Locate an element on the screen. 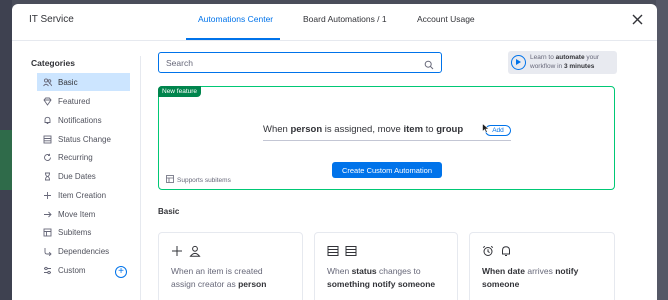  sidebar-item-notifications: Notifications is located at coordinates (83, 120).